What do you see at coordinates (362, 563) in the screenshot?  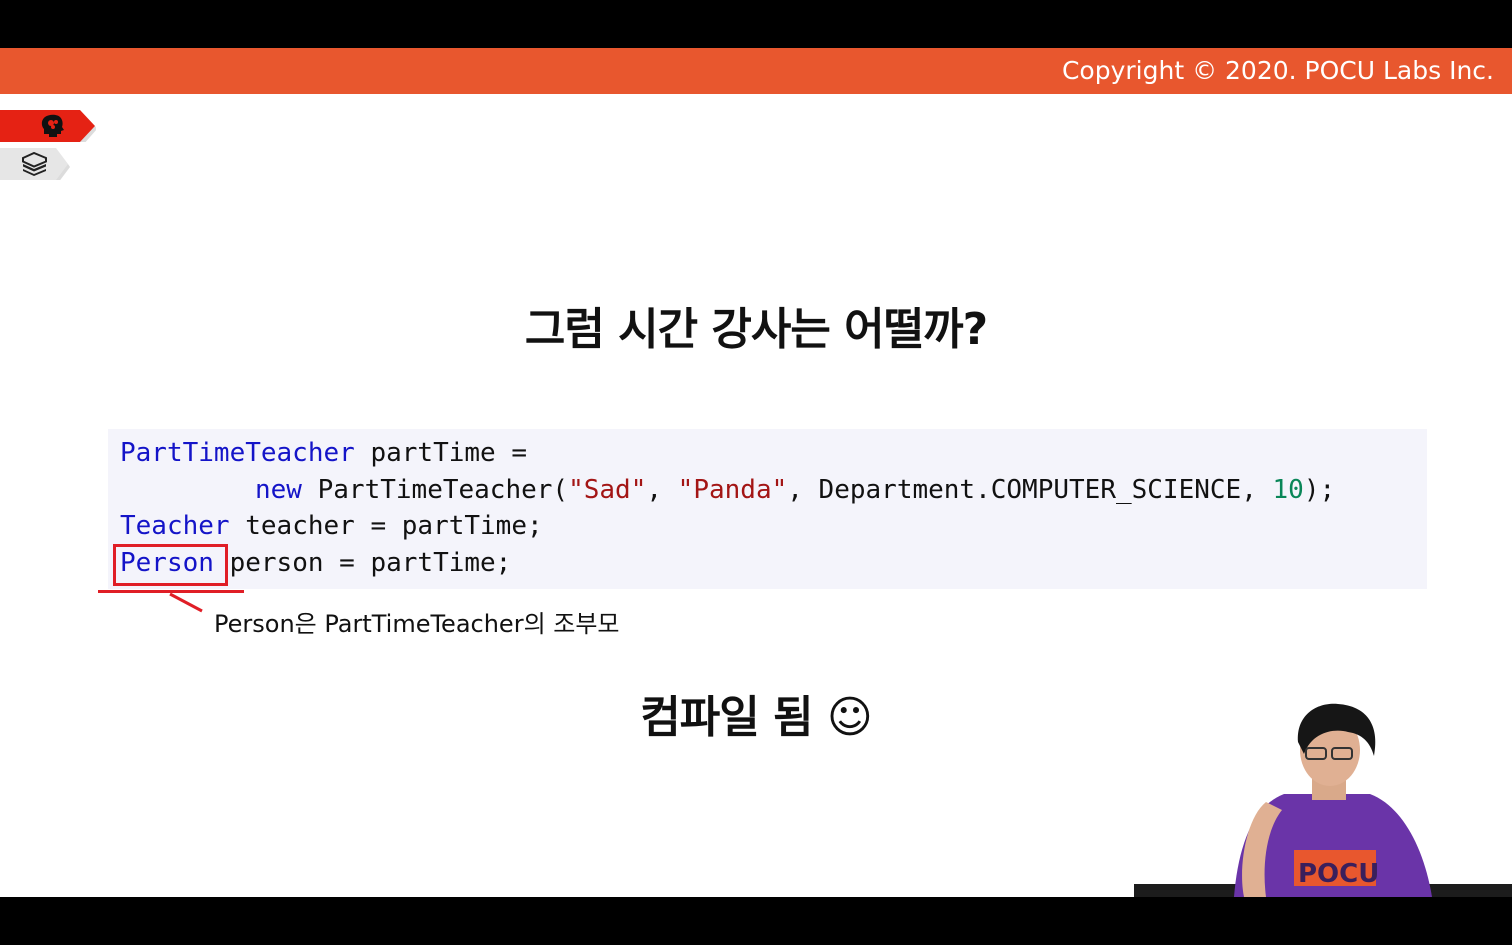 I see `code-text: person = partTime;` at bounding box center [362, 563].